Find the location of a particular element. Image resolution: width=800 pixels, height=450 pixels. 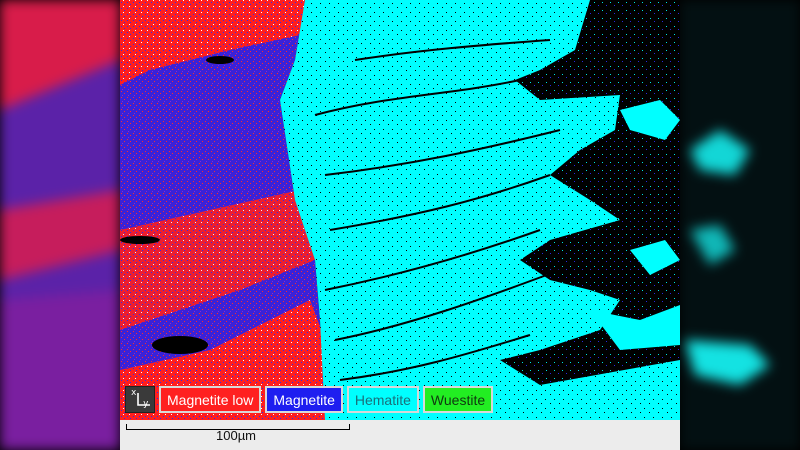

legend-label: Magnetite is located at coordinates (304, 399).